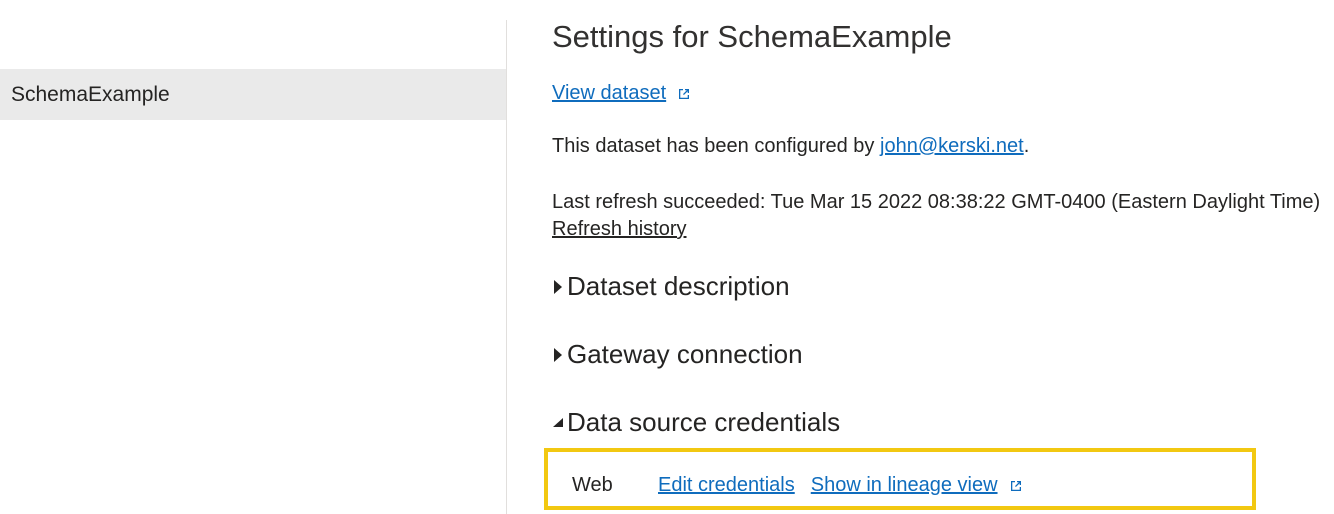 The height and width of the screenshot is (514, 1334). What do you see at coordinates (609, 93) in the screenshot?
I see `view-dataset-link: View dataset` at bounding box center [609, 93].